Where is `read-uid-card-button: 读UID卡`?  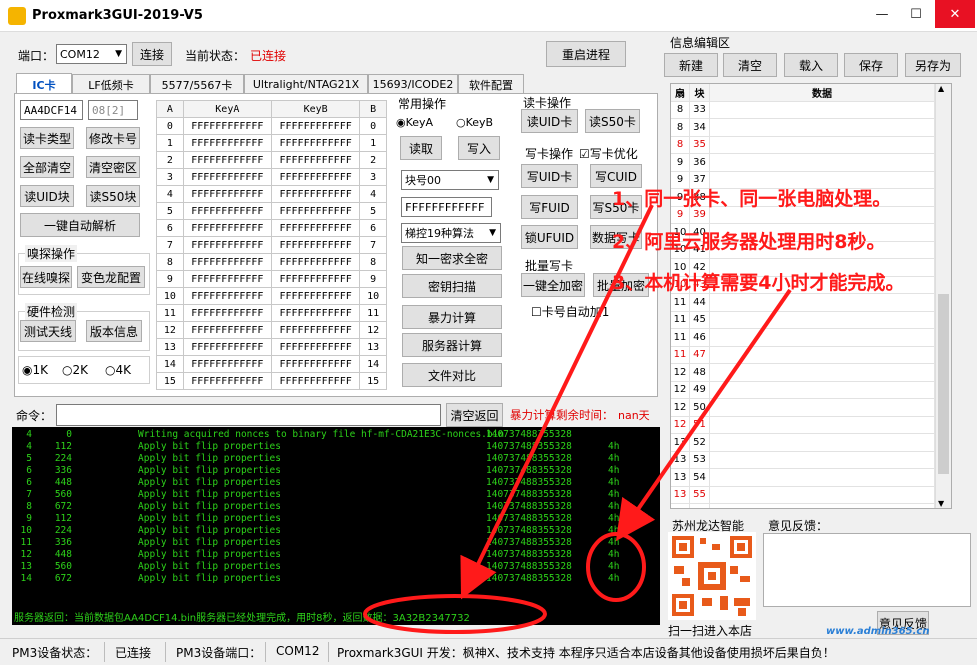 read-uid-card-button: 读UID卡 is located at coordinates (549, 121).